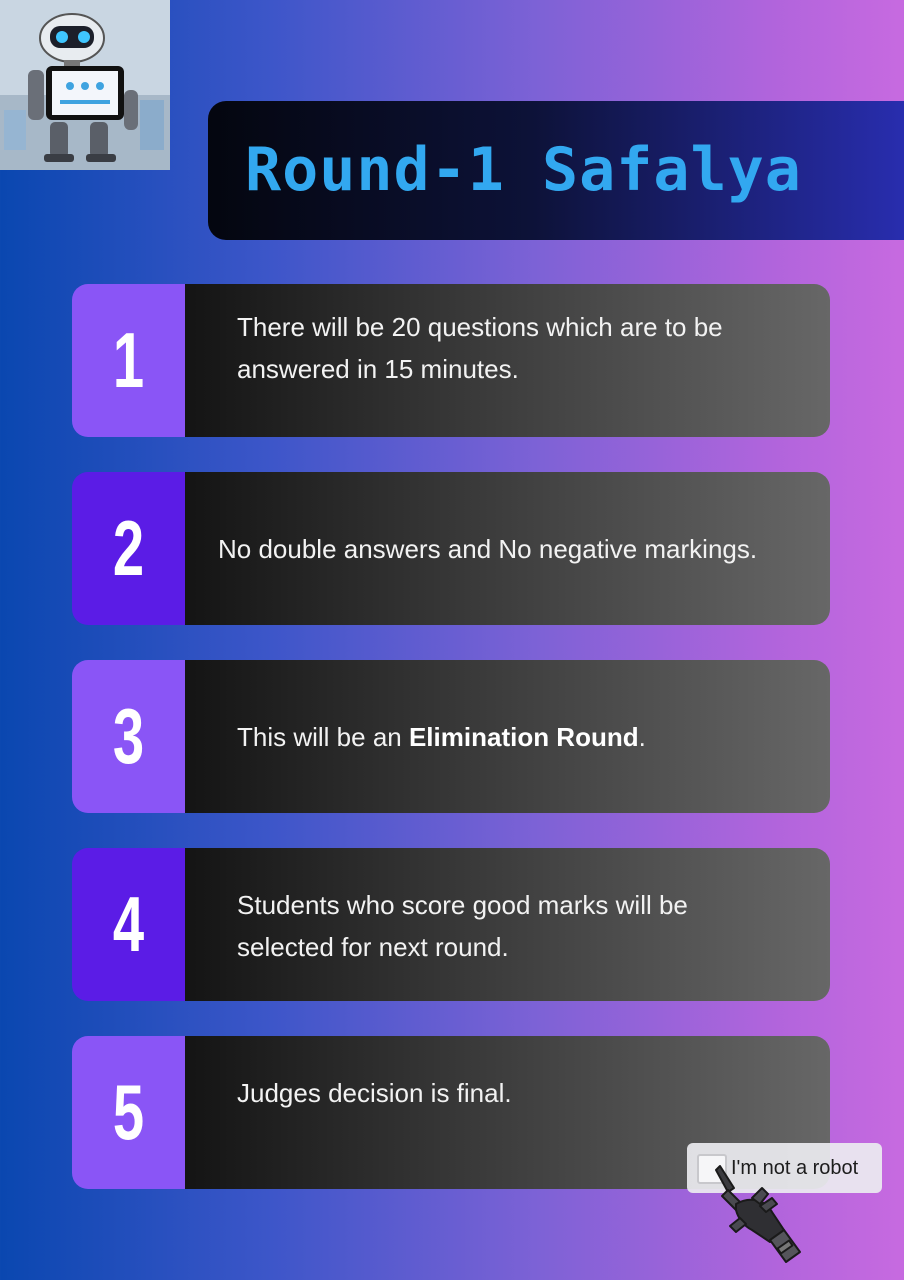 This screenshot has width=904, height=1280. I want to click on rule-number-4: 4, so click(128, 924).